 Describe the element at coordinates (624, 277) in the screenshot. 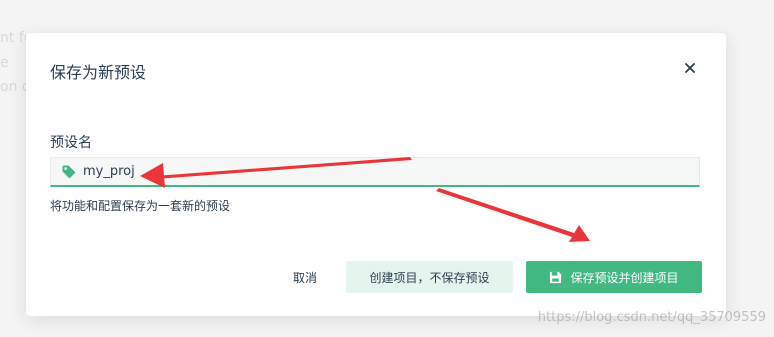

I see `save-and-create-label: 保存预设并创建项目` at that location.